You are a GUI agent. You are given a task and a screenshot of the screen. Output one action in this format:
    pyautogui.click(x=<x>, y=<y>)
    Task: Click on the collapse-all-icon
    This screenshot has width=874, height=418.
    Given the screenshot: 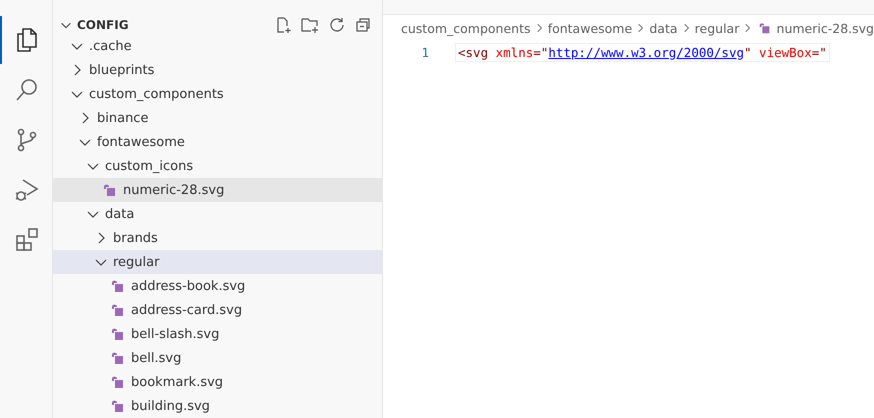 What is the action you would take?
    pyautogui.click(x=363, y=25)
    